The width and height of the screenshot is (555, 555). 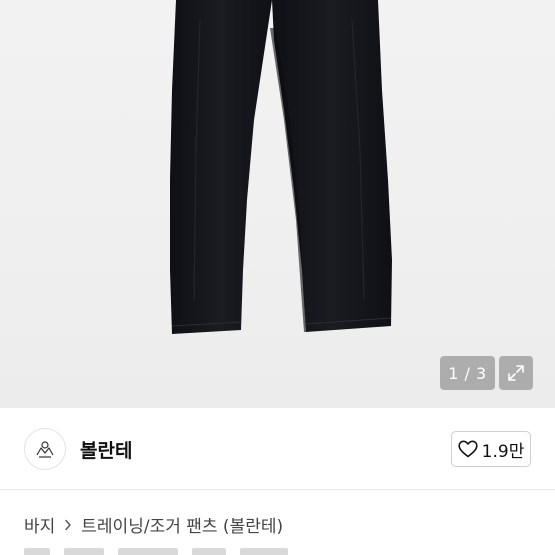 I want to click on chevron-right-icon, so click(x=68, y=525).